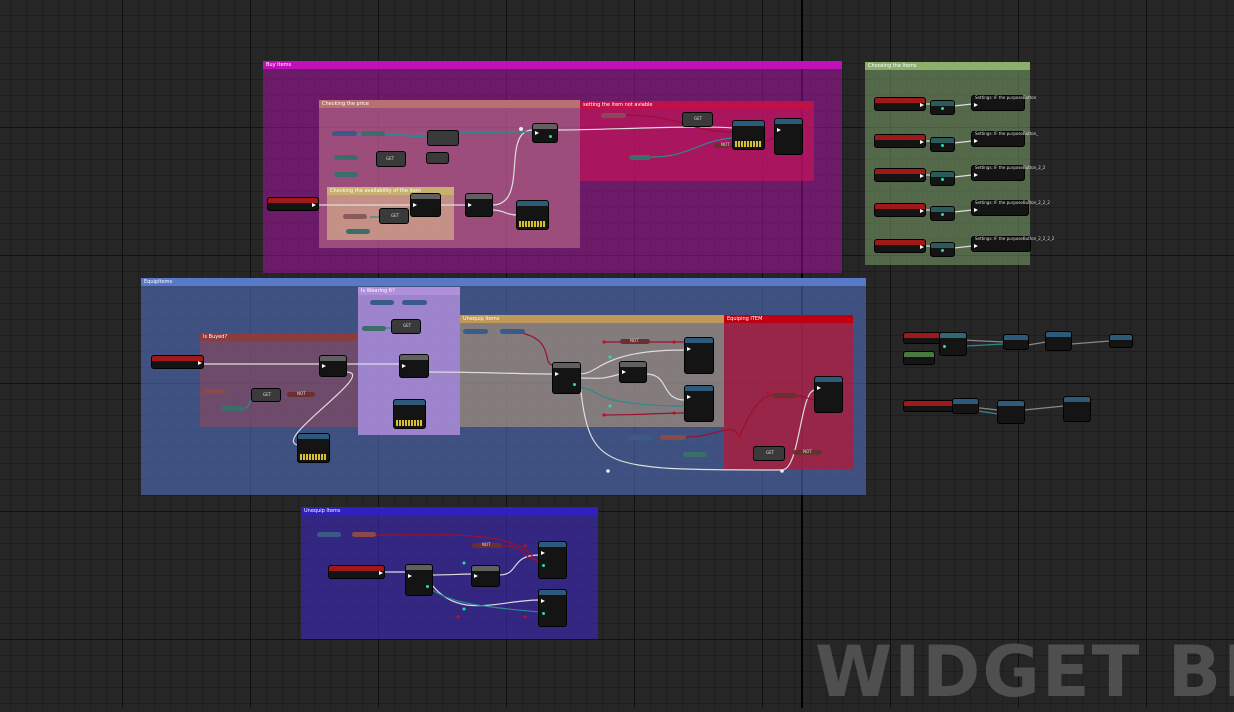  Describe the element at coordinates (437, 158) in the screenshot. I see `math-node` at that location.